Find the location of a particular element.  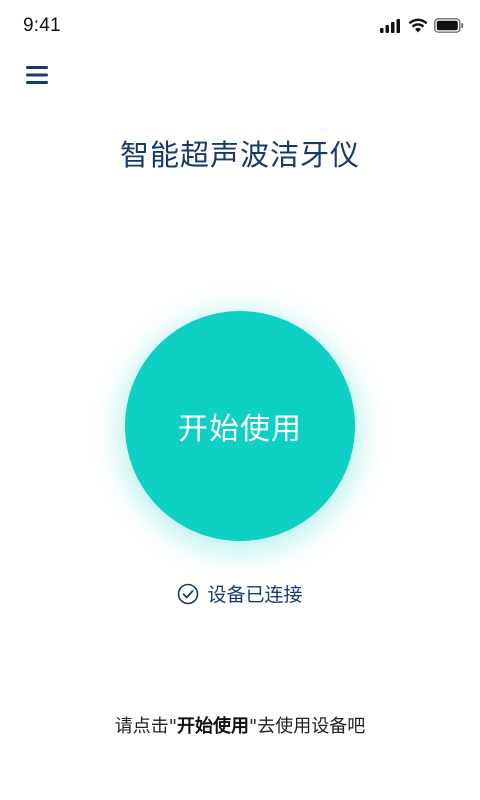

status-time: 9:41 is located at coordinates (42, 25).